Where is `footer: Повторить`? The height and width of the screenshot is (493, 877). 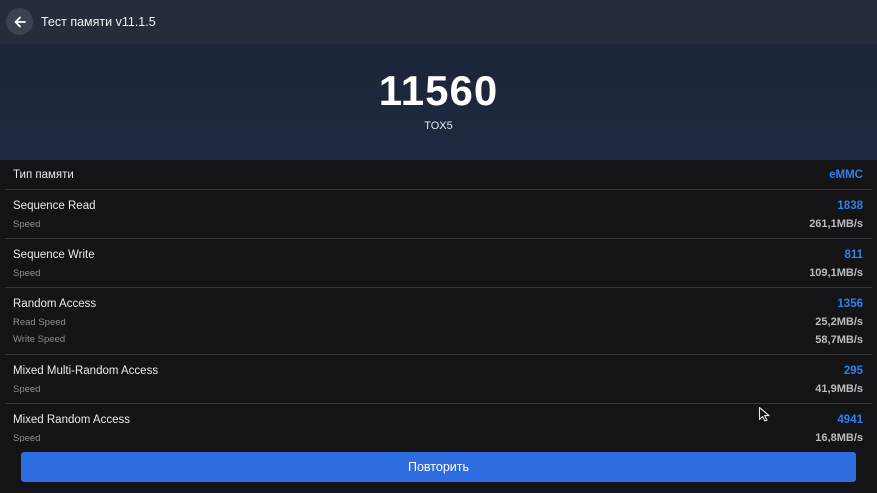
footer: Повторить is located at coordinates (438, 467).